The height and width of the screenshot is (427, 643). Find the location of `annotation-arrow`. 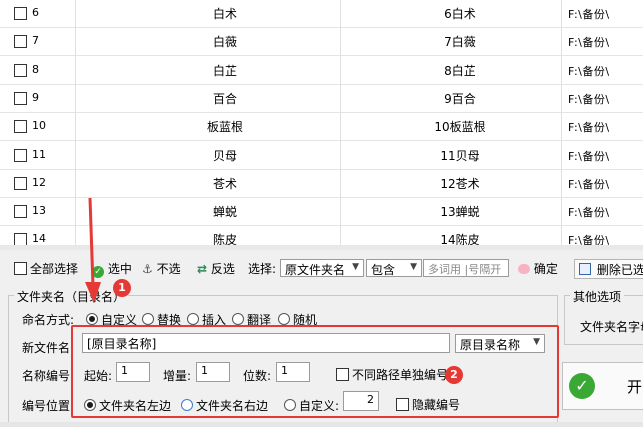

annotation-arrow is located at coordinates (93, 250).